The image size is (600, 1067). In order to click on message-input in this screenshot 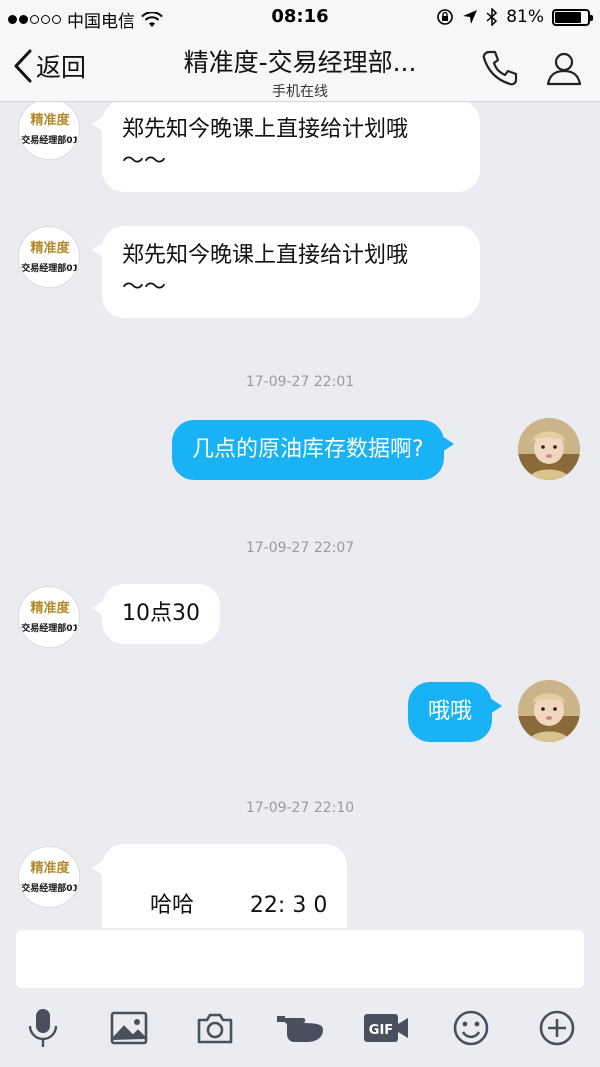, I will do `click(300, 959)`.